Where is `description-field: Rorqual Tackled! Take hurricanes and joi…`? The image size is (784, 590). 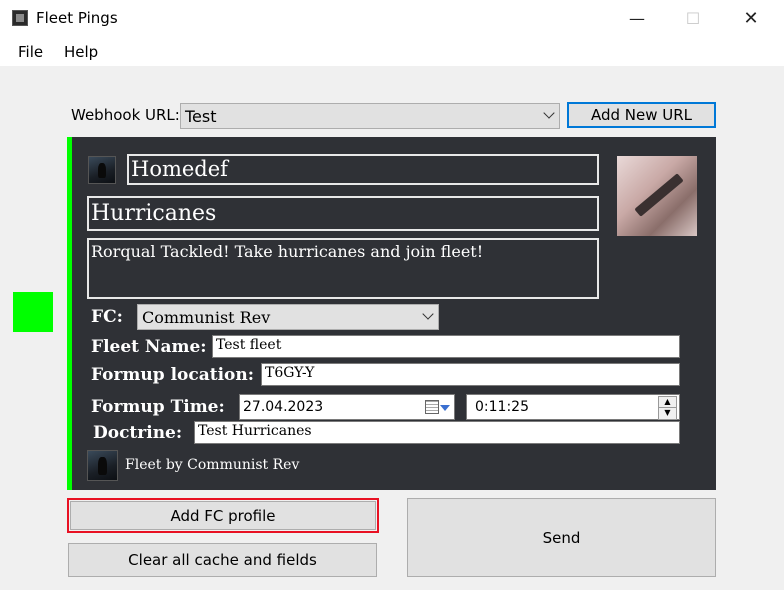
description-field: Rorqual Tackled! Take hurricanes and joi… is located at coordinates (343, 268).